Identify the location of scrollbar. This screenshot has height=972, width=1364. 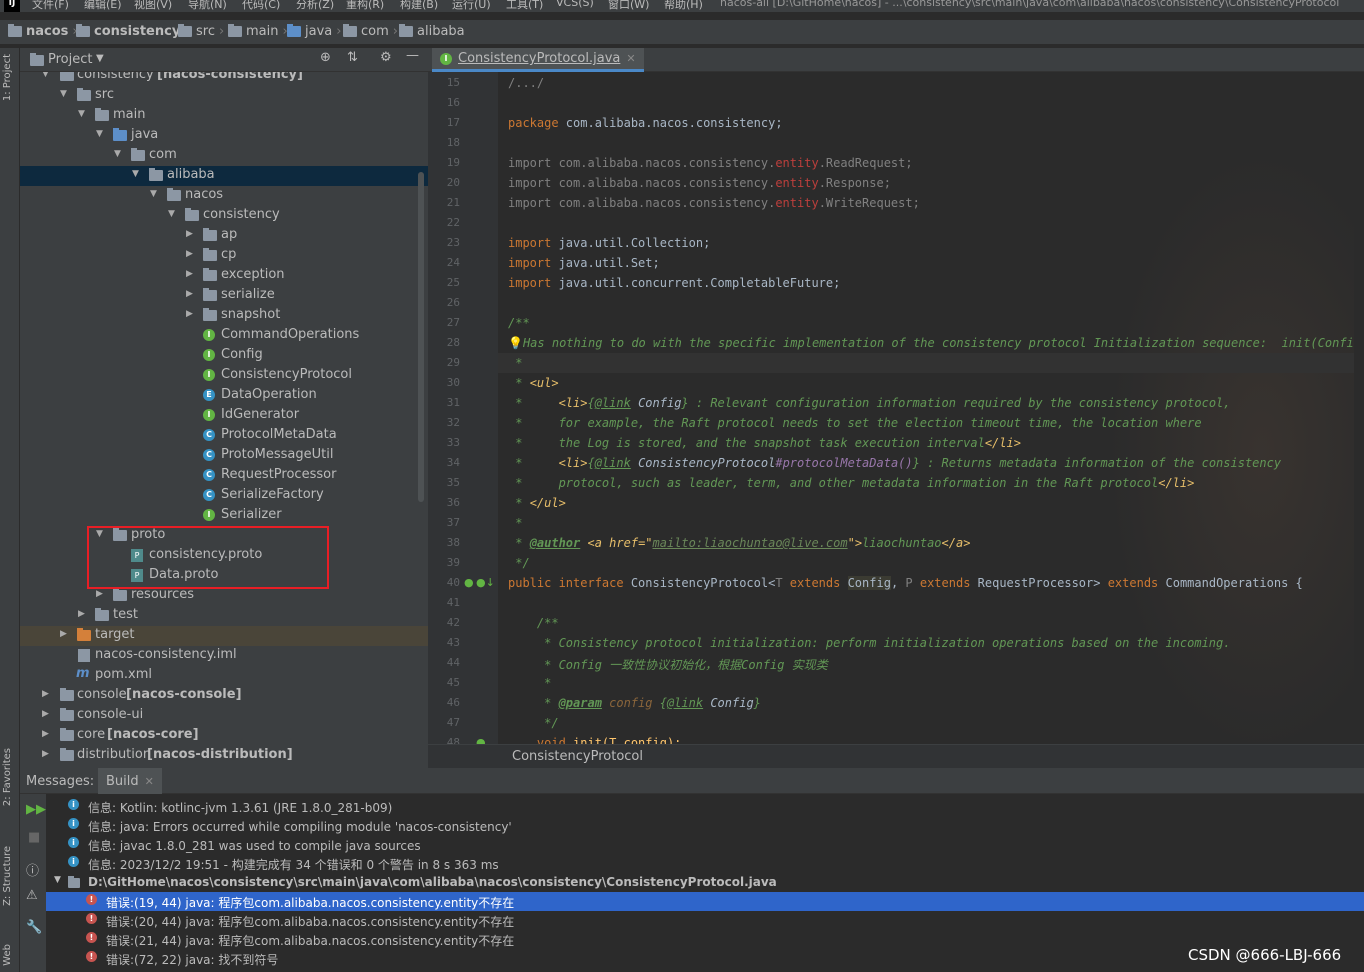
(421, 337).